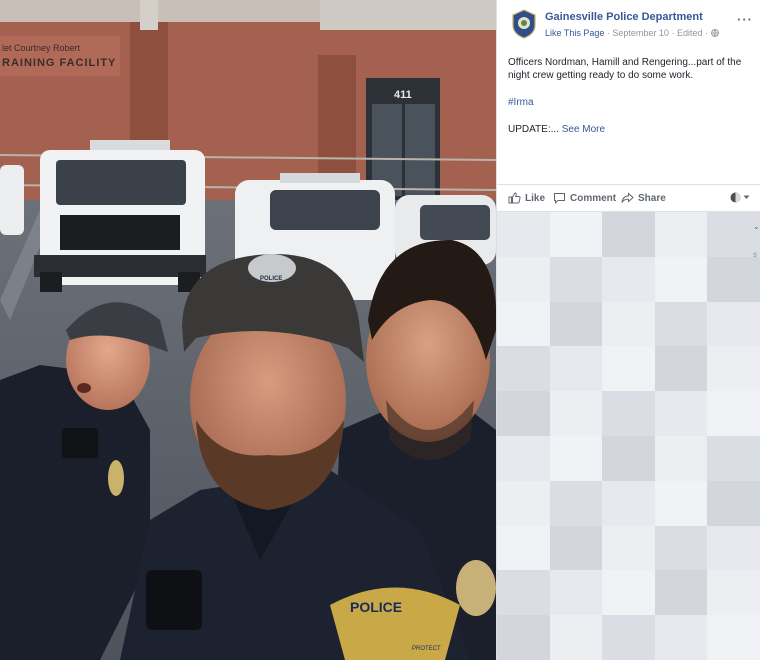 Image resolution: width=760 pixels, height=660 pixels. I want to click on cap-badge-text: POLICE, so click(271, 279).